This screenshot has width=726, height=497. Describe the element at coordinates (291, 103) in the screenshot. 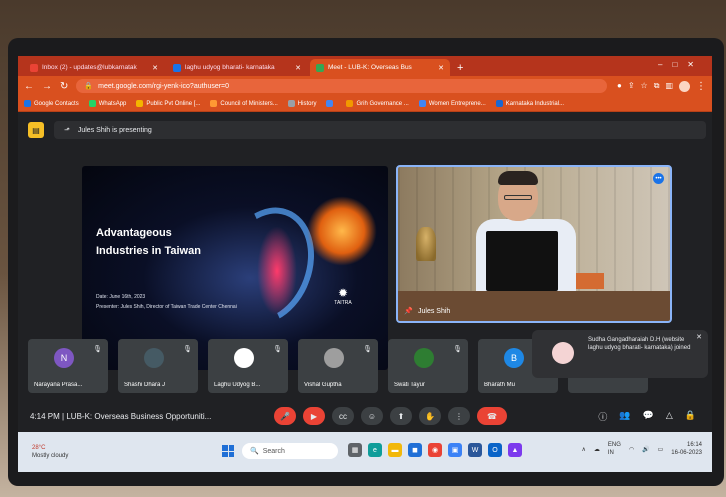

I see `history-icon` at that location.